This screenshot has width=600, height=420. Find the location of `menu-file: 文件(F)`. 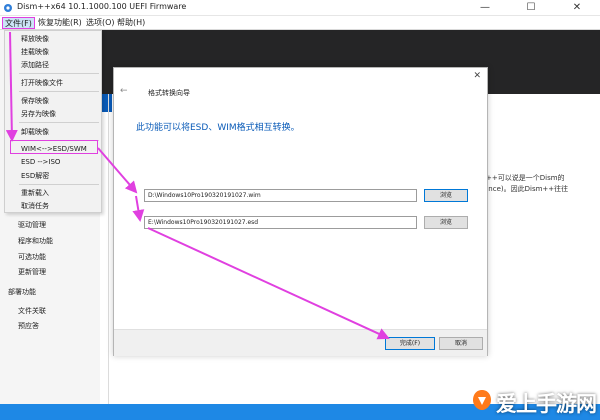

menu-file: 文件(F) is located at coordinates (18, 23).